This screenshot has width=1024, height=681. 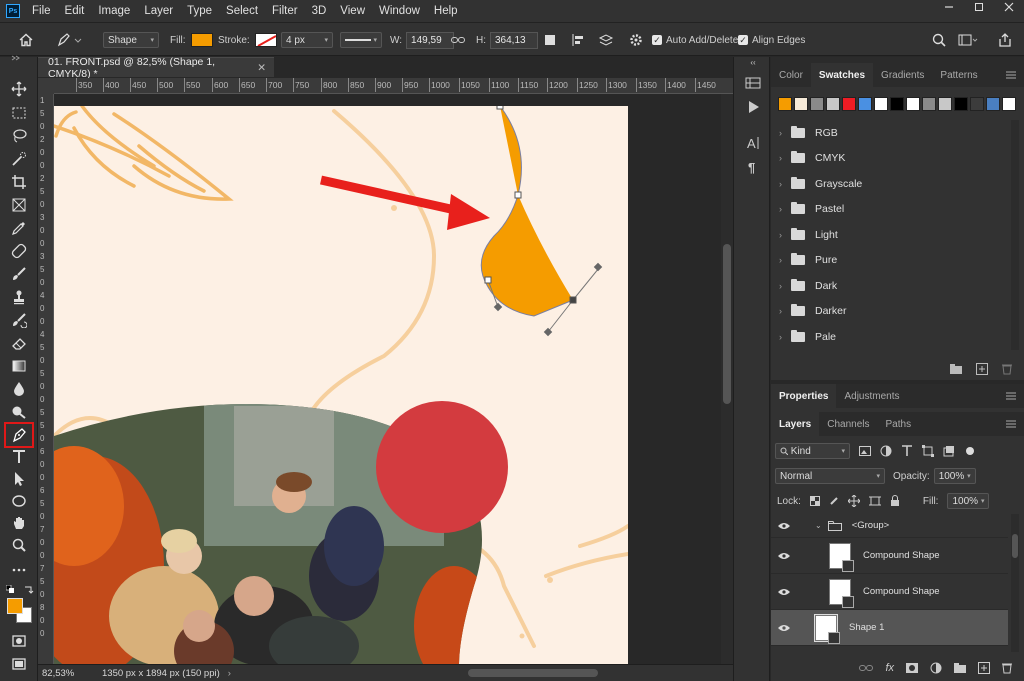 What do you see at coordinates (550, 40) in the screenshot?
I see `path-operations-icon` at bounding box center [550, 40].